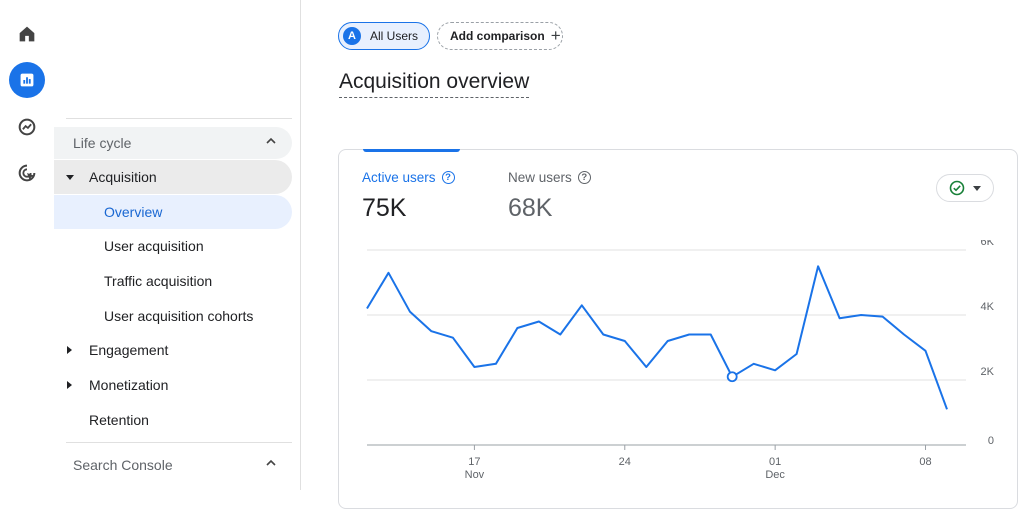 This screenshot has width=1024, height=509. I want to click on reports-button, so click(27, 80).